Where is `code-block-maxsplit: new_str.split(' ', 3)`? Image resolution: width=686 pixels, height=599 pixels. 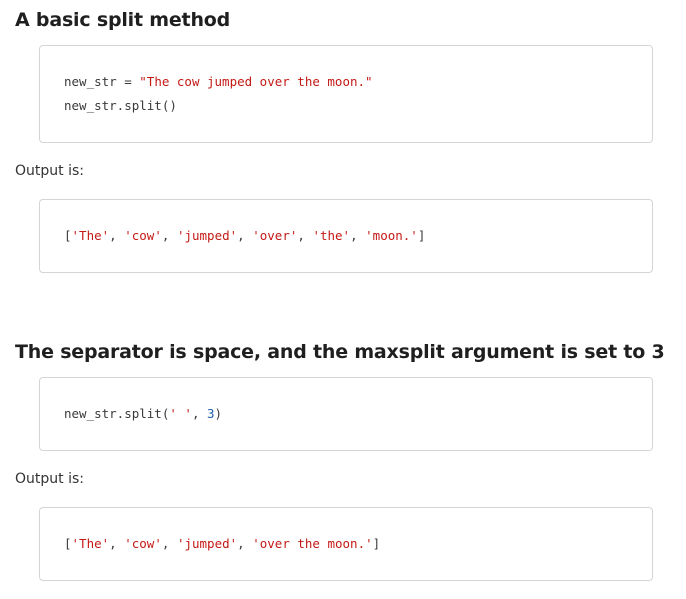
code-block-maxsplit: new_str.split(' ', 3) is located at coordinates (346, 414).